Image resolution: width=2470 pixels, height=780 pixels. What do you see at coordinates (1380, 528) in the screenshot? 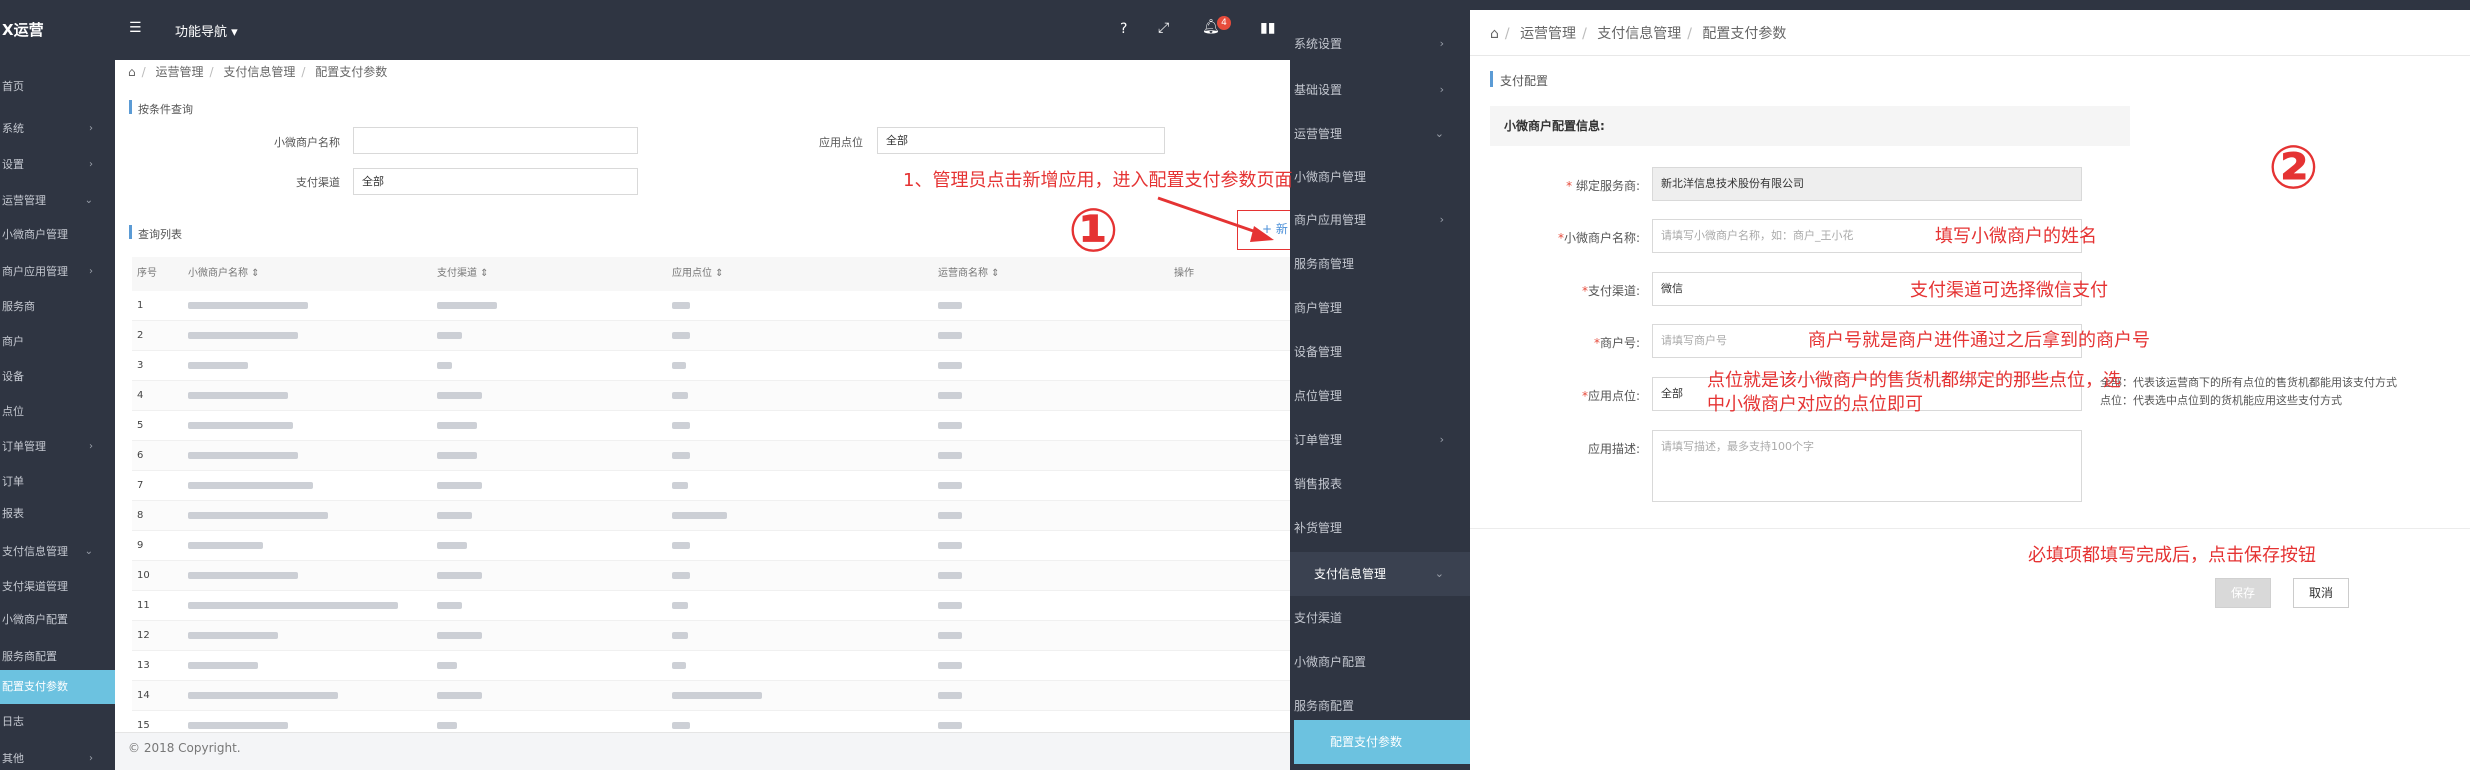
I see `sidebar-item: 补货管理` at bounding box center [1380, 528].